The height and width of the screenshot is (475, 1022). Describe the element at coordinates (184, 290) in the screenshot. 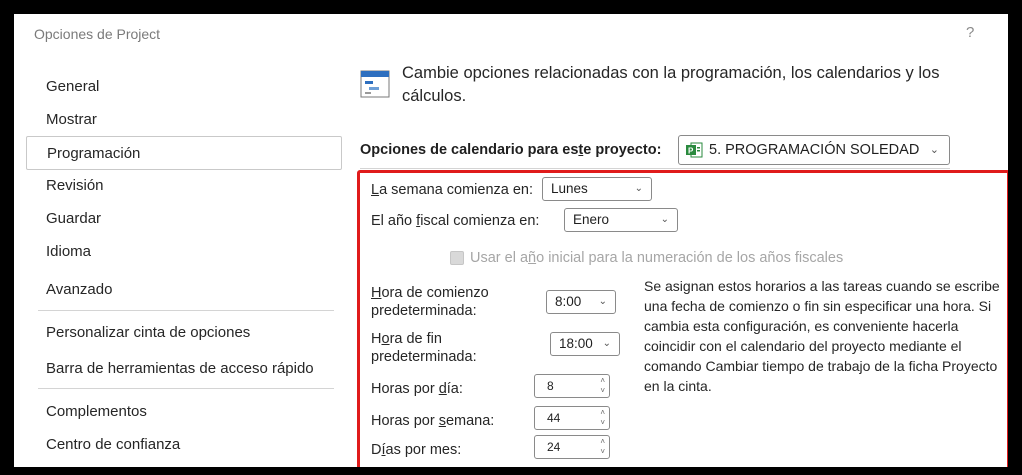

I see `sidebar-item-avanzado: Avanzado` at that location.